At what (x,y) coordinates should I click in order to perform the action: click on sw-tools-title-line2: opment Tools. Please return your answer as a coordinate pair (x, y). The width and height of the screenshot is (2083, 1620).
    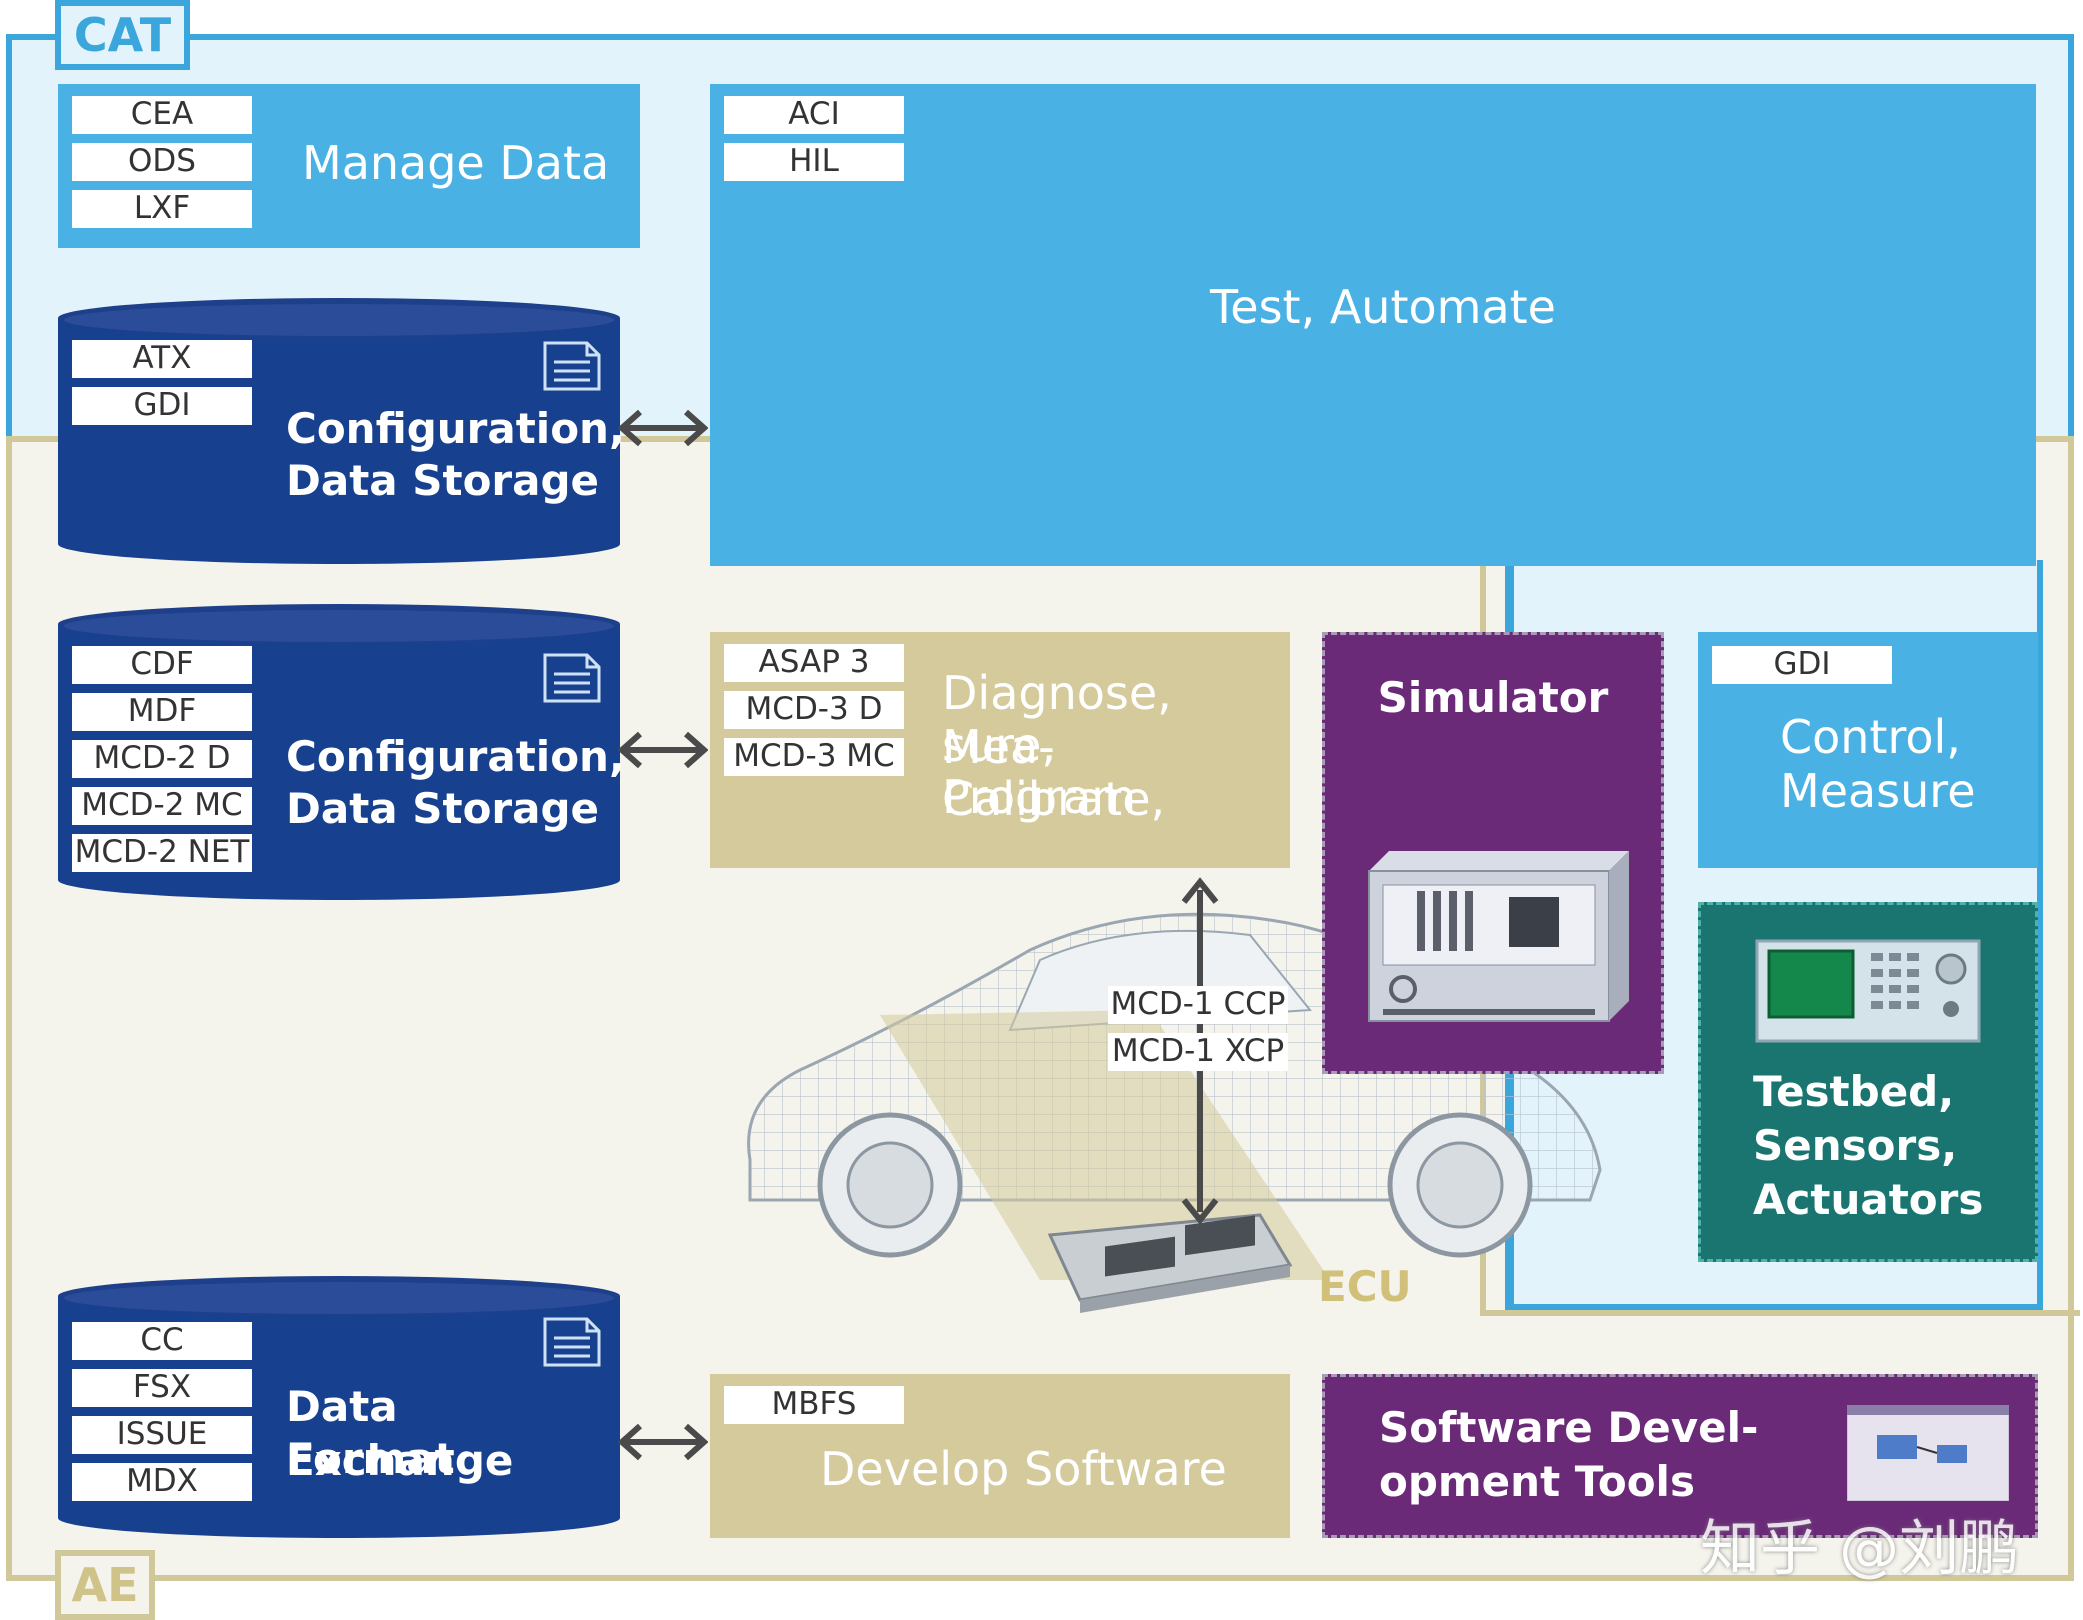
    Looking at the image, I should click on (1537, 1481).